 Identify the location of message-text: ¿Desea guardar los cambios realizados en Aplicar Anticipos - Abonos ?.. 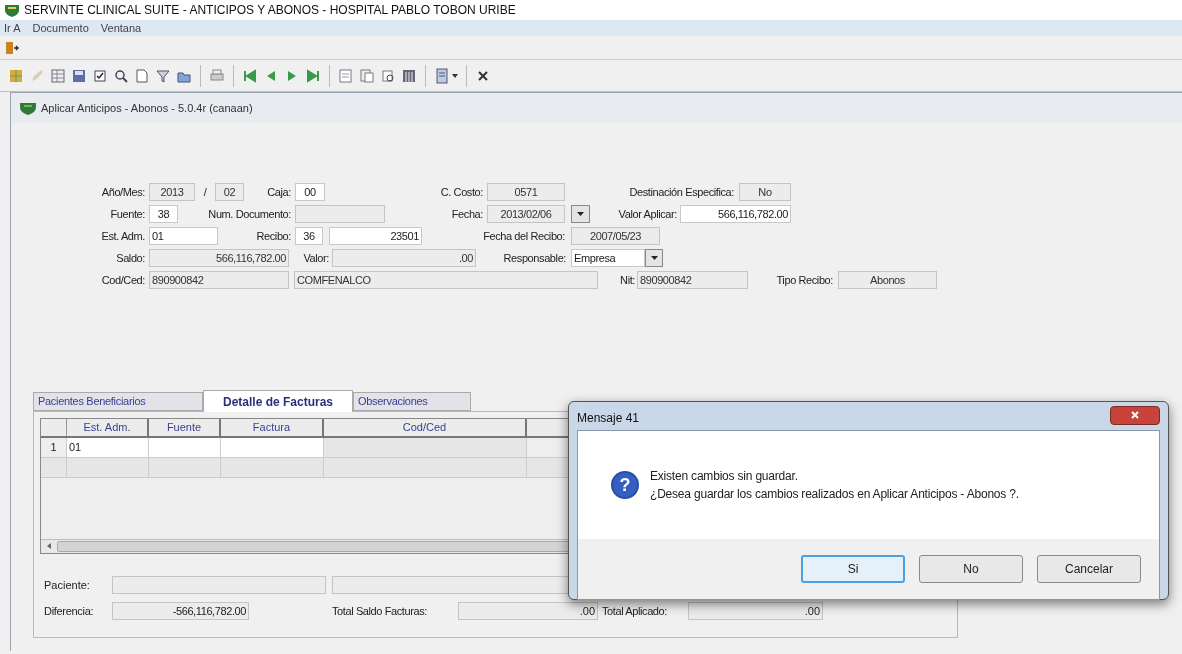
(834, 494).